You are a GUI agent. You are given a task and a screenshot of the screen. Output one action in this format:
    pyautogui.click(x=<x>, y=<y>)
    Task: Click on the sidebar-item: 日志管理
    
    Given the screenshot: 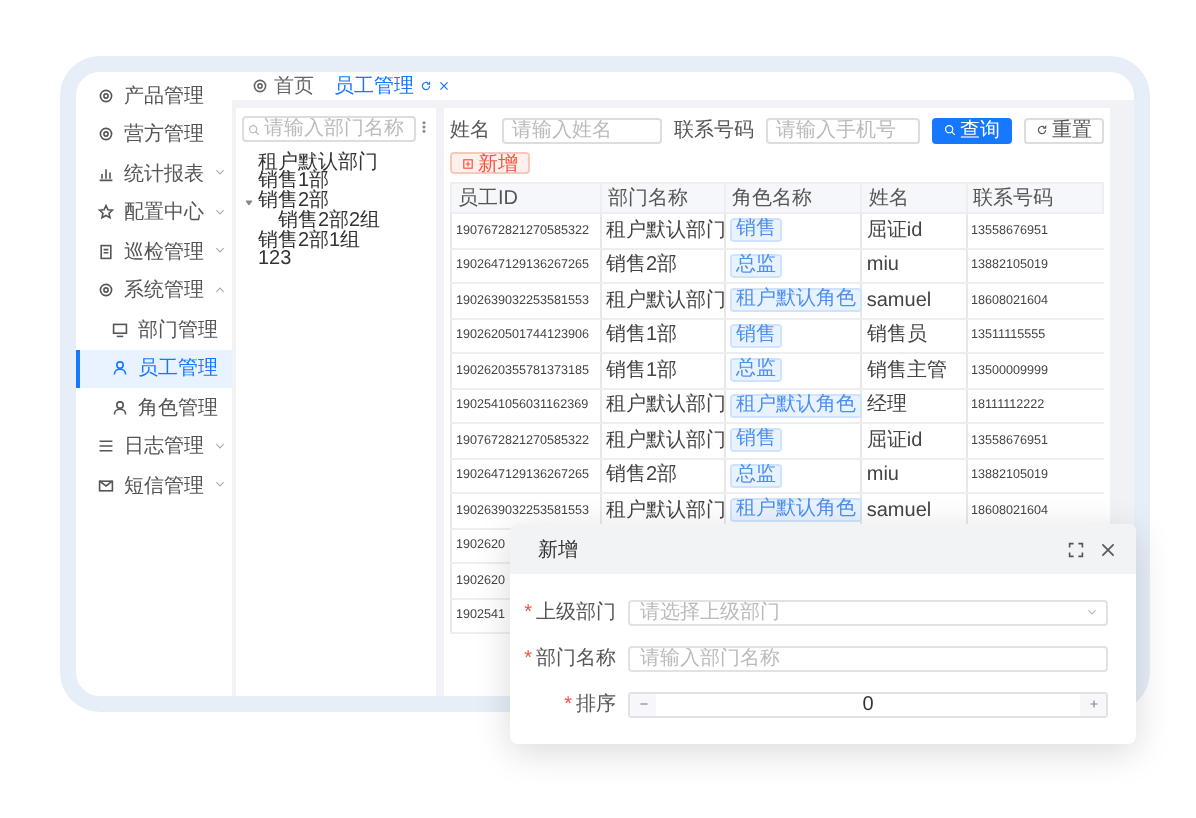 What is the action you would take?
    pyautogui.click(x=154, y=446)
    